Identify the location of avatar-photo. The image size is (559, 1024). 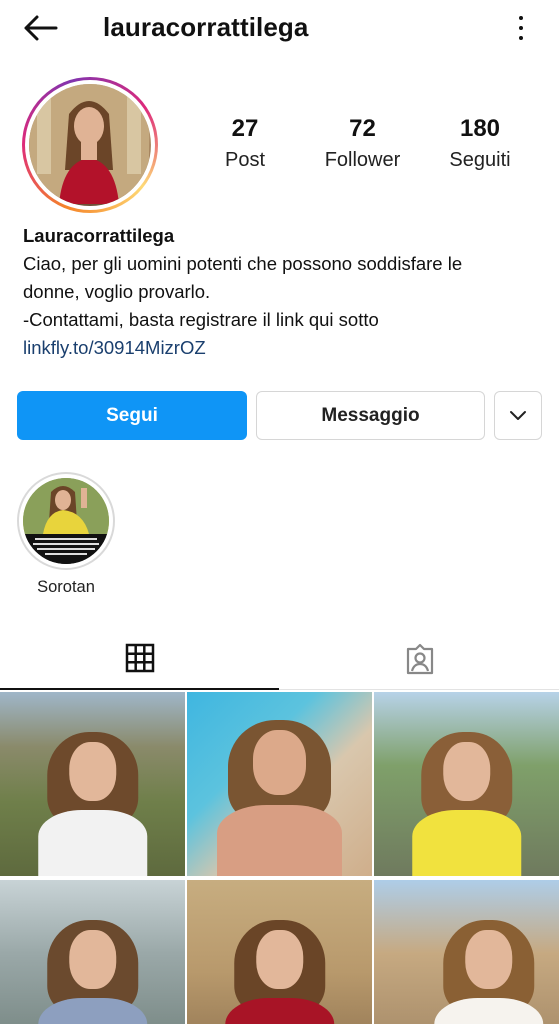
(90, 145).